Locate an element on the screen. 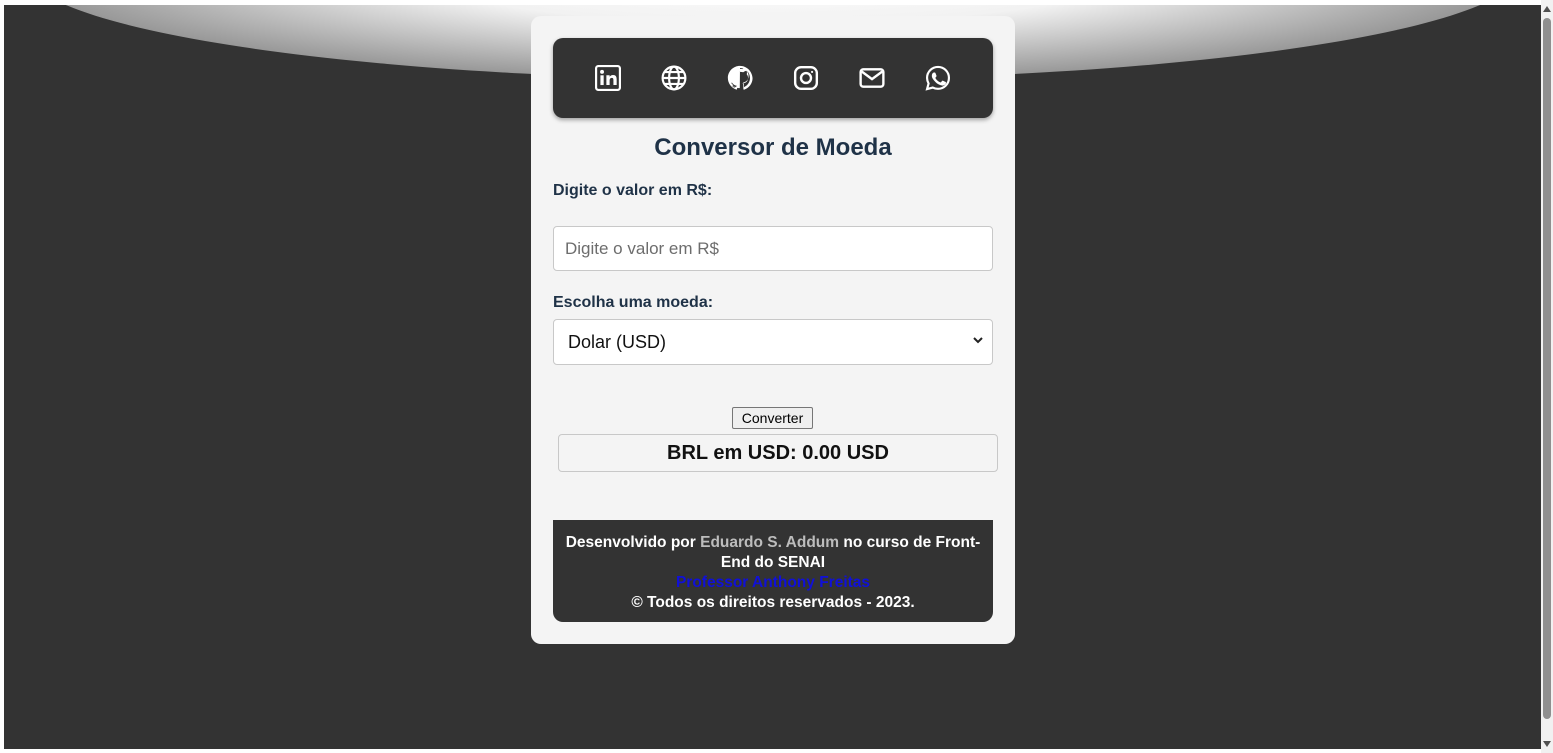 This screenshot has height=753, width=1553. scroll-up-arrow-icon is located at coordinates (1547, 9).